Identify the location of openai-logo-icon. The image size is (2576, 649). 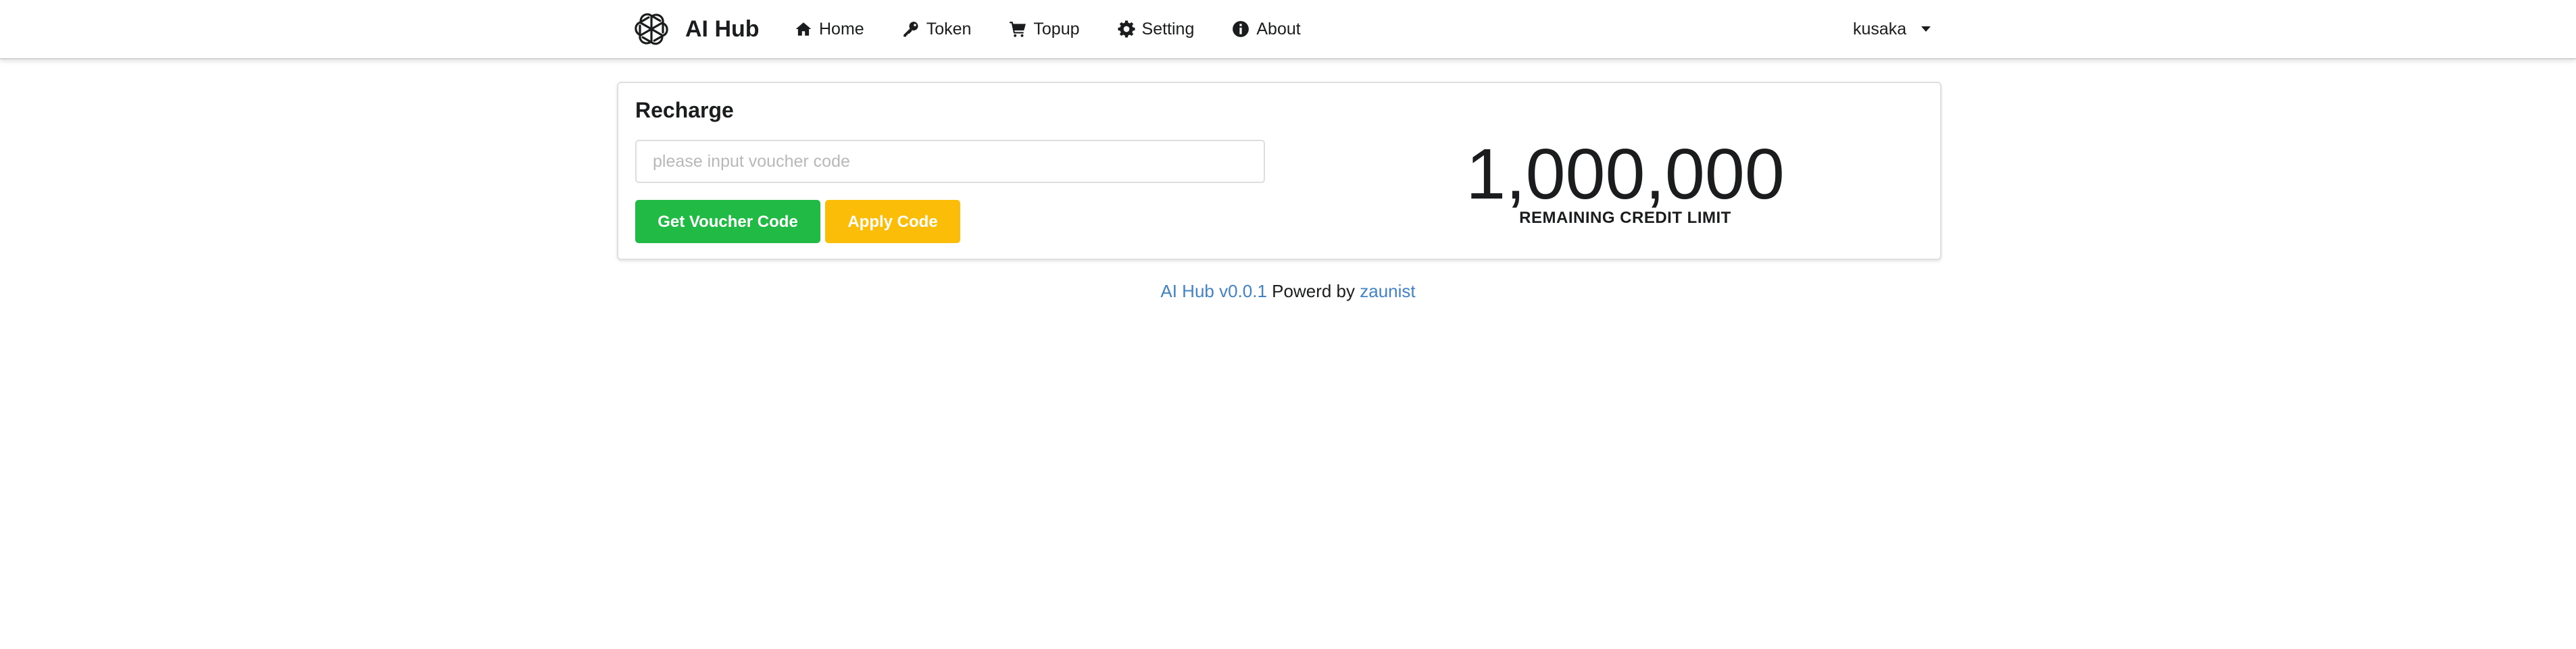
(652, 29).